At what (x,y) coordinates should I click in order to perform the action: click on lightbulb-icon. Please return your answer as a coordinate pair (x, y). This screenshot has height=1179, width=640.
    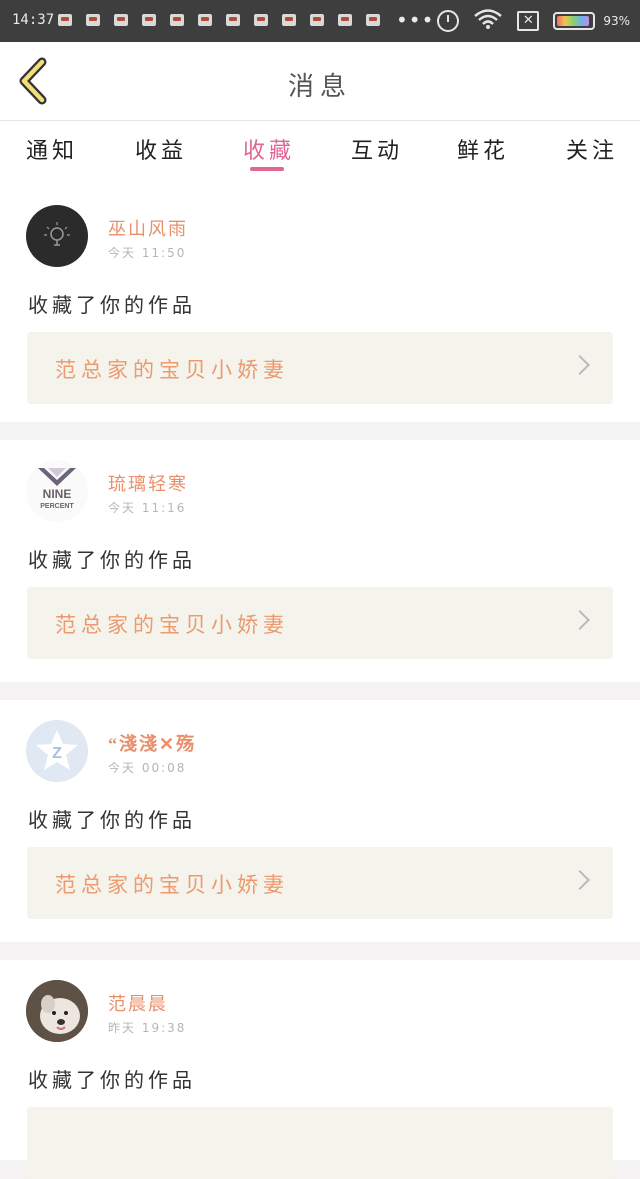
    Looking at the image, I should click on (57, 234).